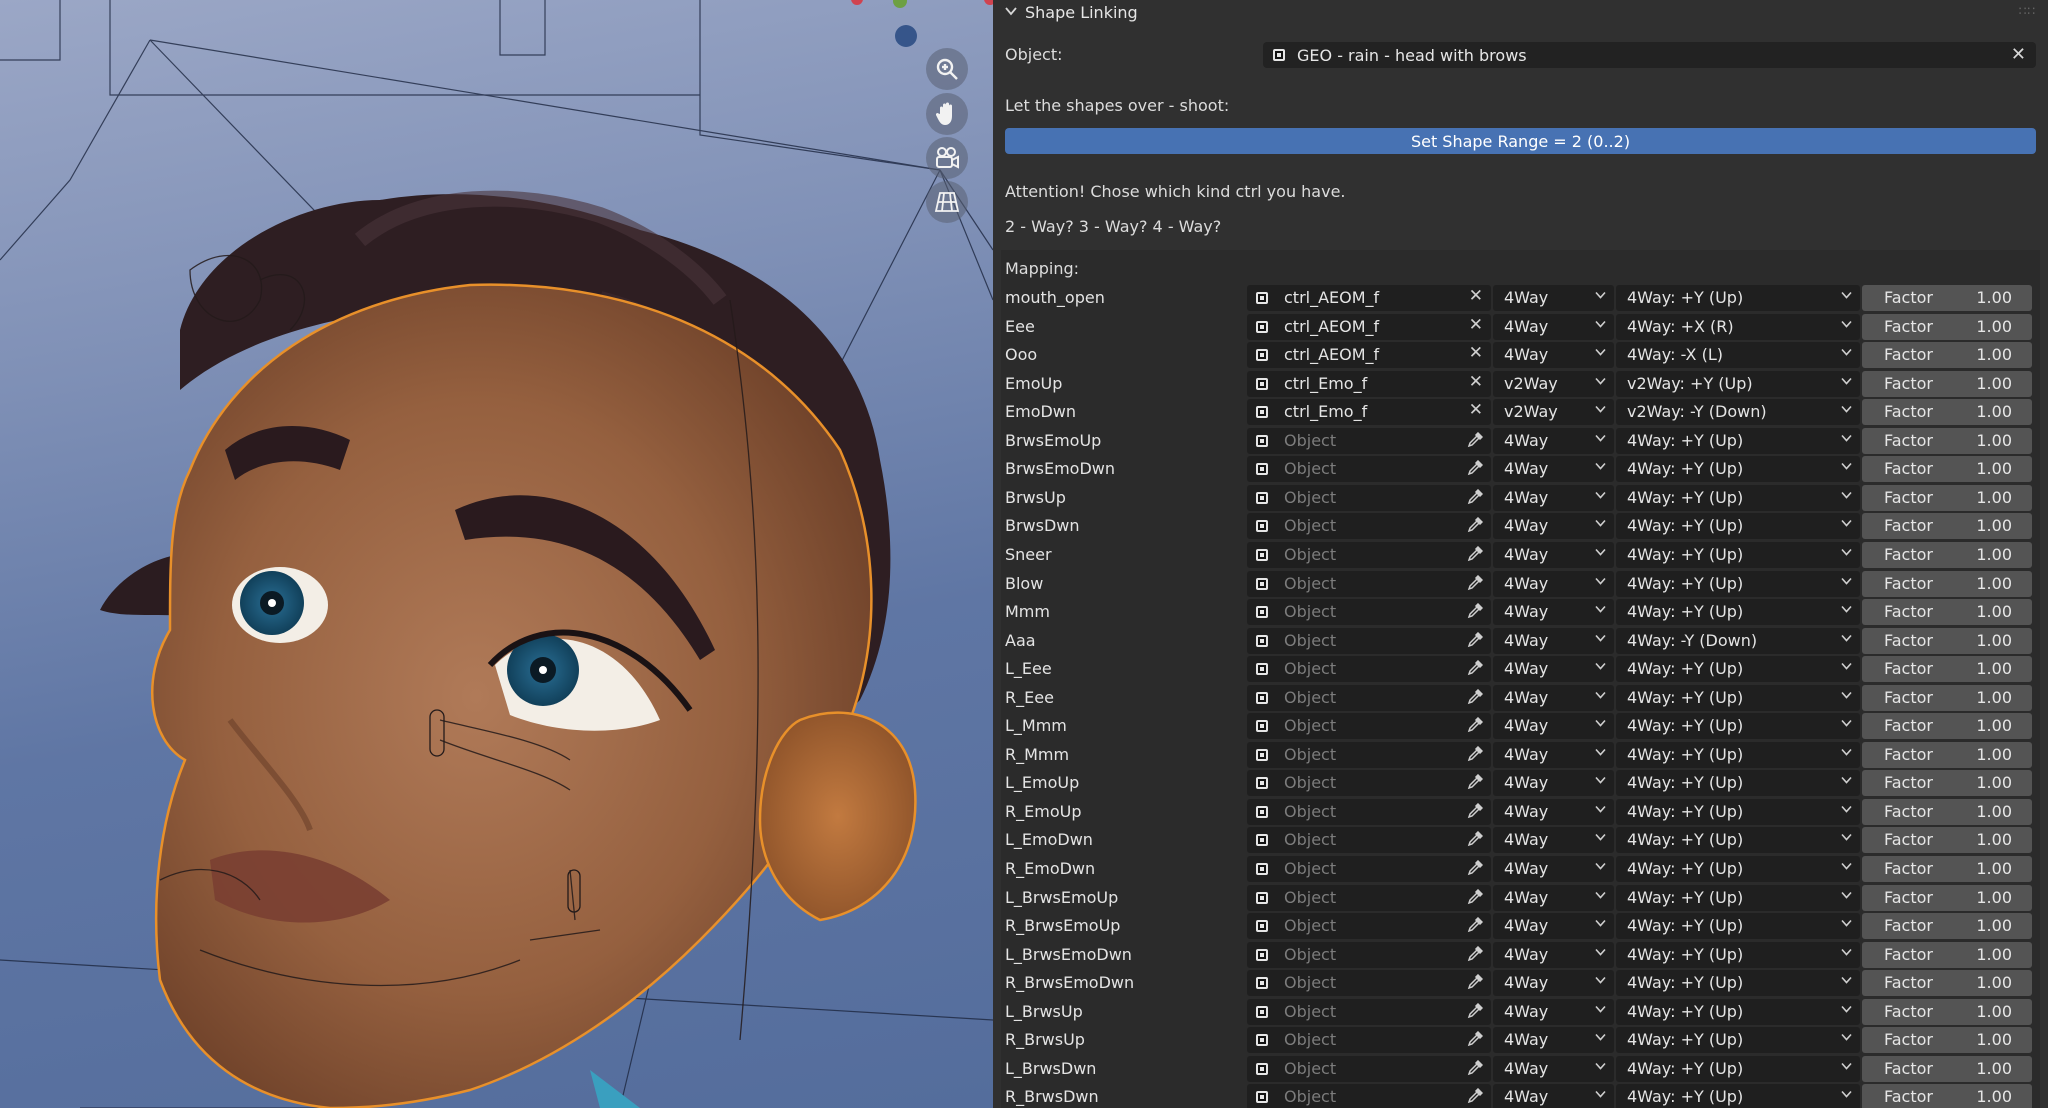 This screenshot has height=1108, width=2048. I want to click on object-field: GEO - rain - head with brows ✕, so click(1649, 55).